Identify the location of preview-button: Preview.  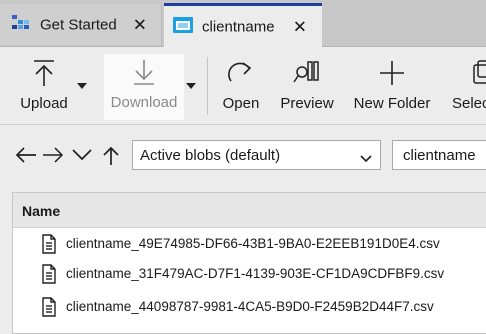
(307, 87).